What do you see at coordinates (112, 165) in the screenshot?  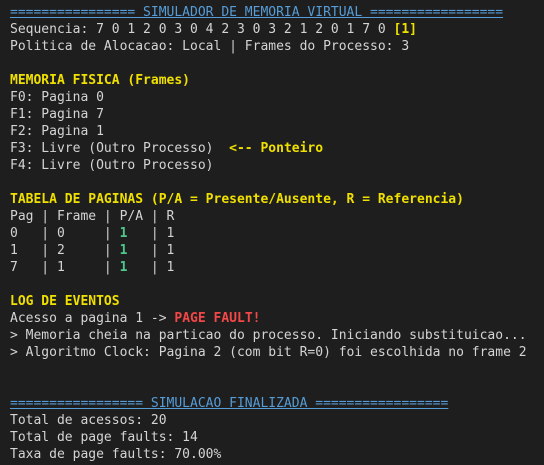 I see `frame-f4: F4: Livre (Outro Processo)` at bounding box center [112, 165].